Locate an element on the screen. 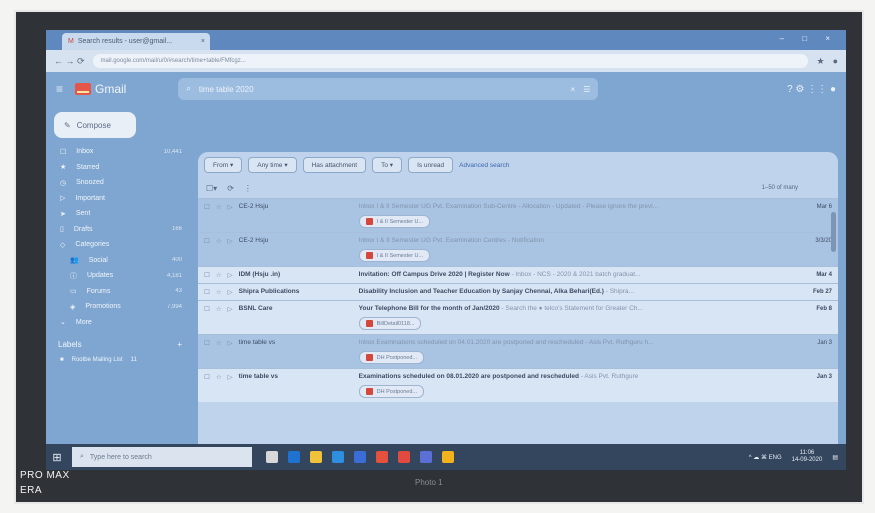  clear-search-icon: × is located at coordinates (573, 89).